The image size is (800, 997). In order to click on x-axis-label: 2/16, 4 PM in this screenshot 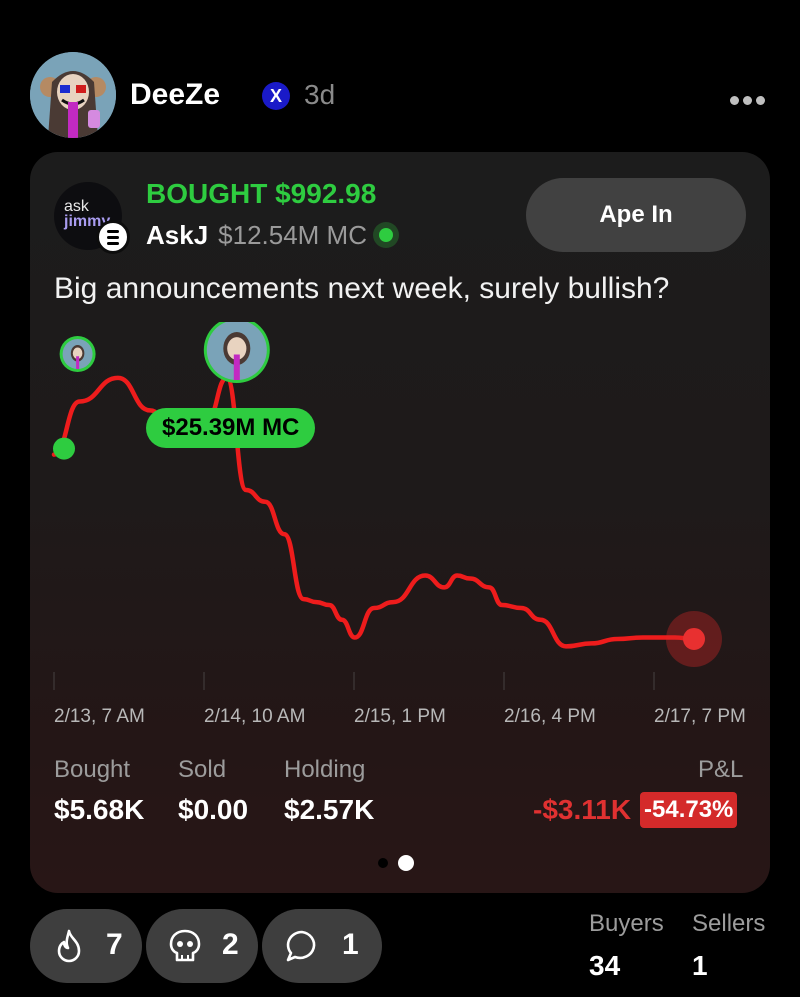, I will do `click(550, 716)`.